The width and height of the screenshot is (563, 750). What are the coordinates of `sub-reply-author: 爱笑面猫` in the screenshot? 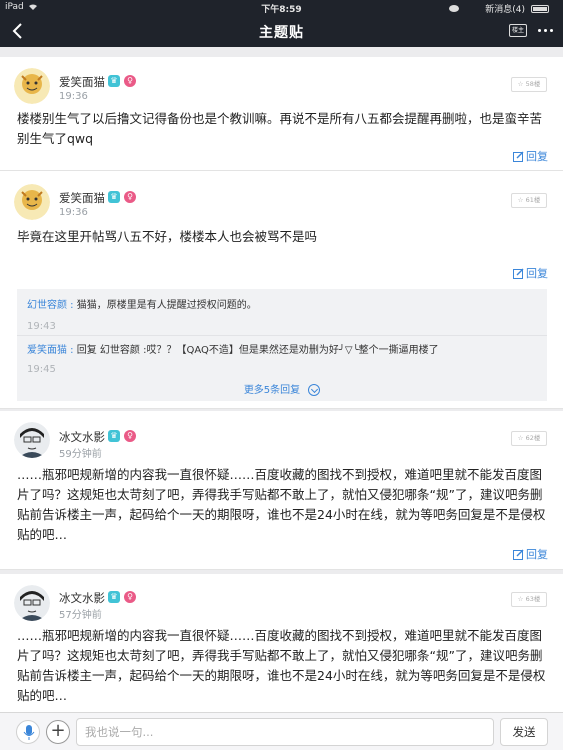 It's located at (47, 350).